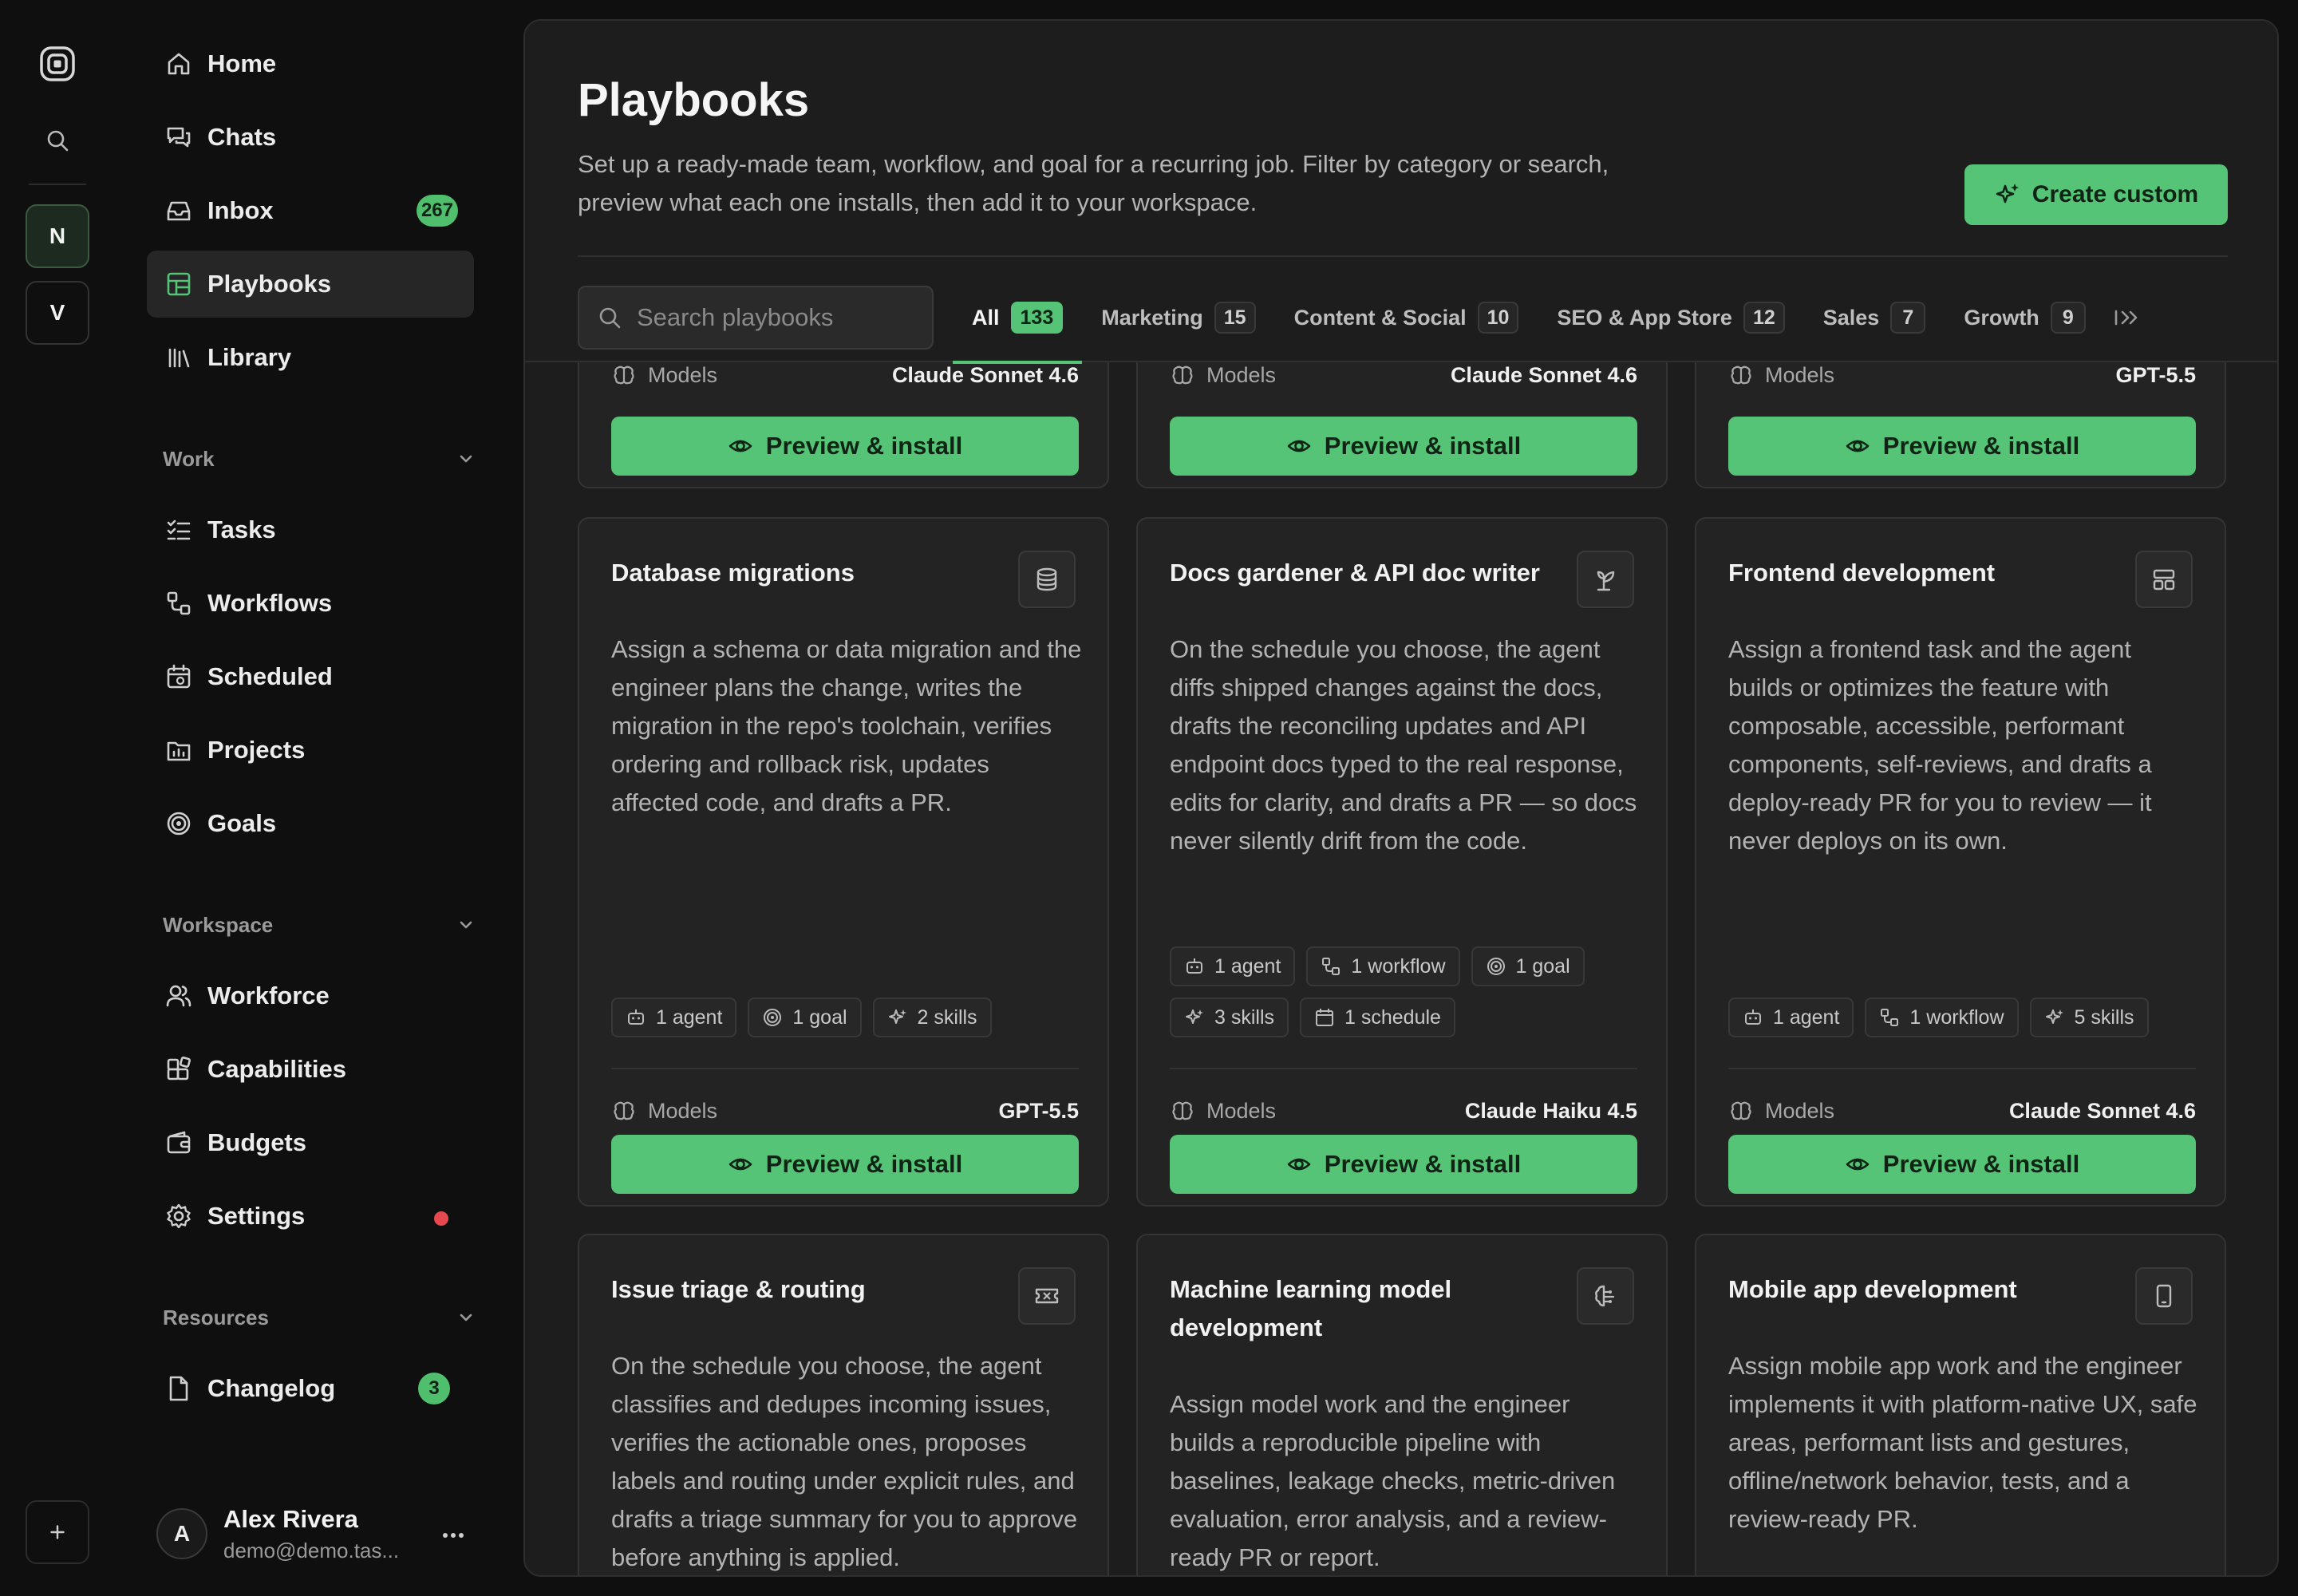 Image resolution: width=2298 pixels, height=1596 pixels. I want to click on card-title: Frontend development, so click(1862, 573).